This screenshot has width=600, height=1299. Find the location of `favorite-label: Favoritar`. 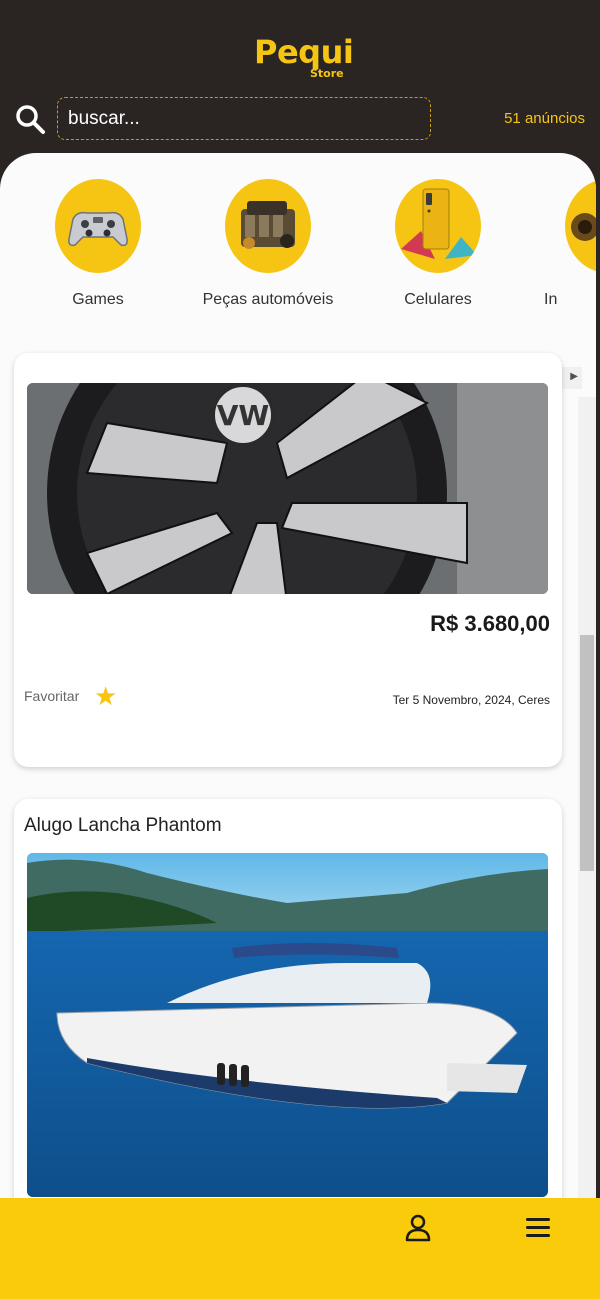

favorite-label: Favoritar is located at coordinates (51, 696).